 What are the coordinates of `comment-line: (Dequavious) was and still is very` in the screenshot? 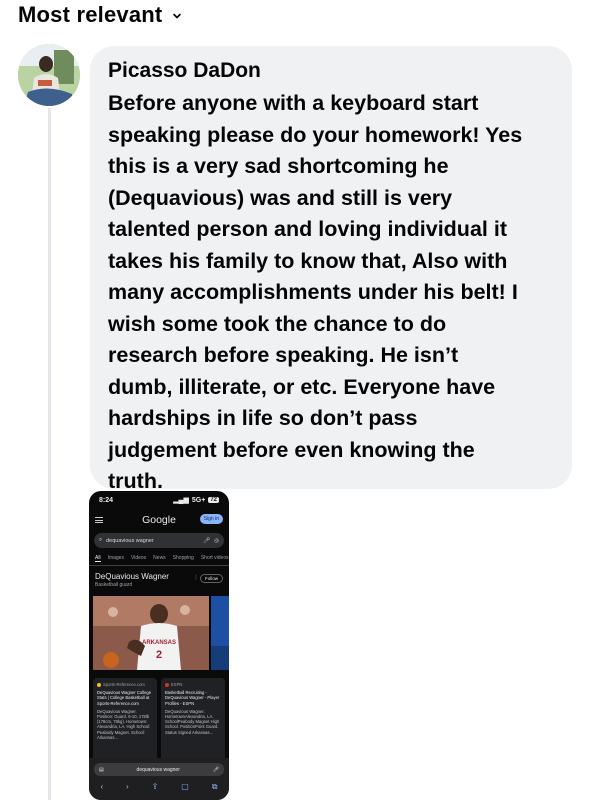 It's located at (280, 197).